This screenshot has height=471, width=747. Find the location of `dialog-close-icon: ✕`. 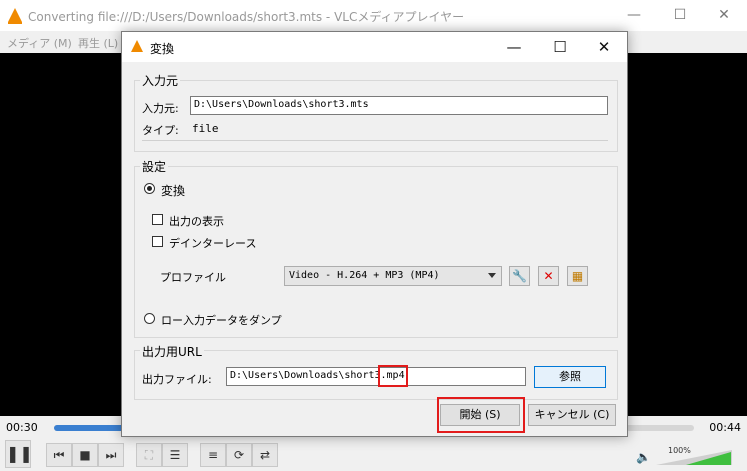

dialog-close-icon: ✕ is located at coordinates (604, 47).